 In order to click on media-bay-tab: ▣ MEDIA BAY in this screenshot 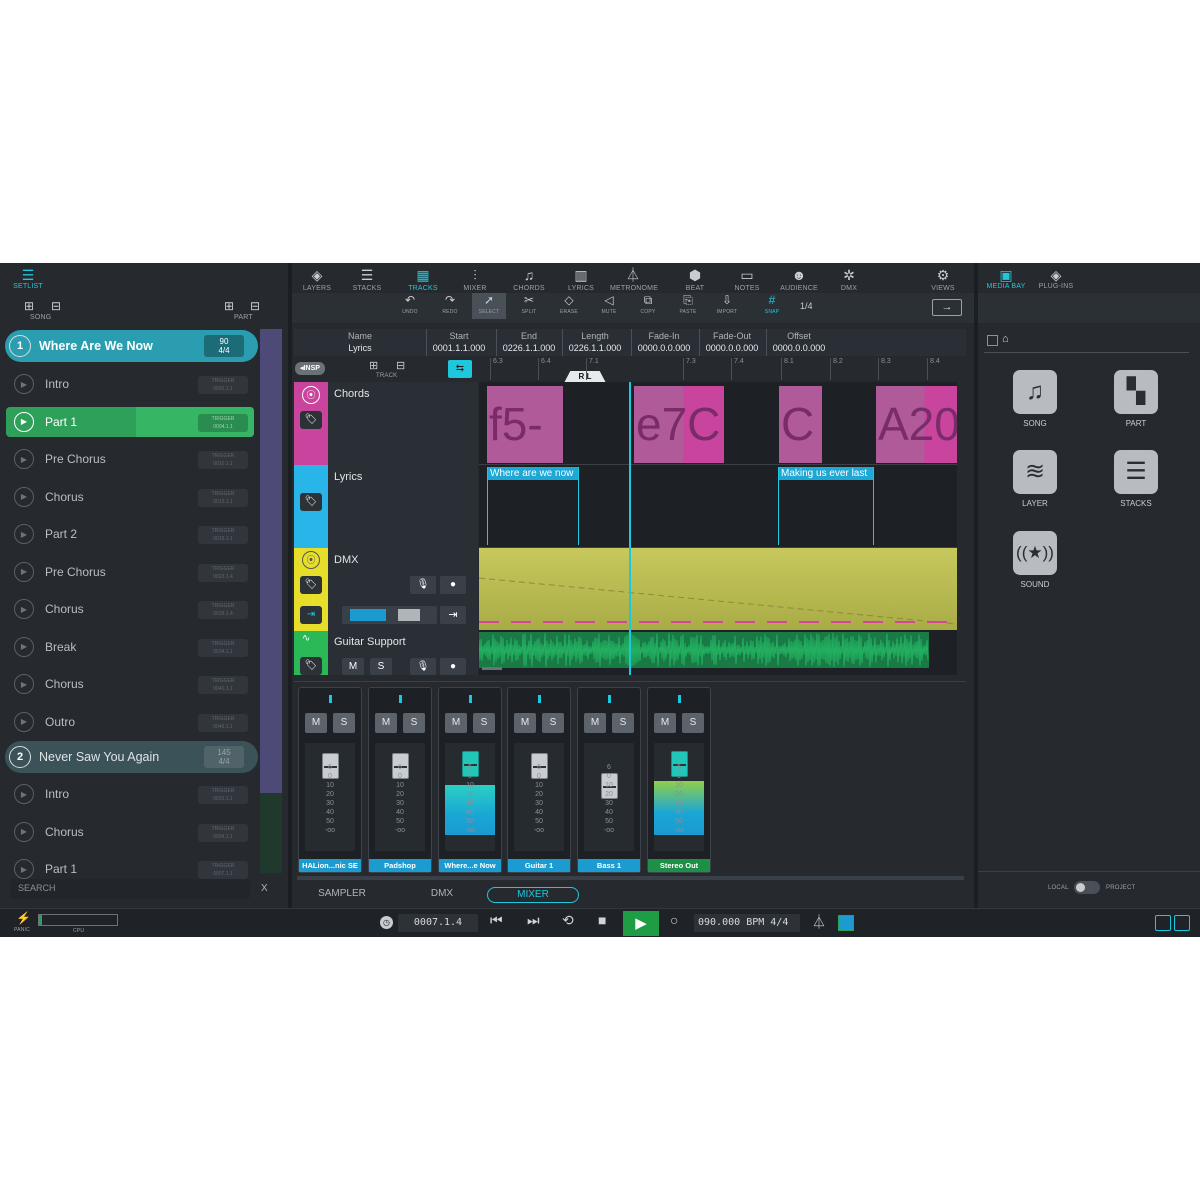, I will do `click(1006, 278)`.